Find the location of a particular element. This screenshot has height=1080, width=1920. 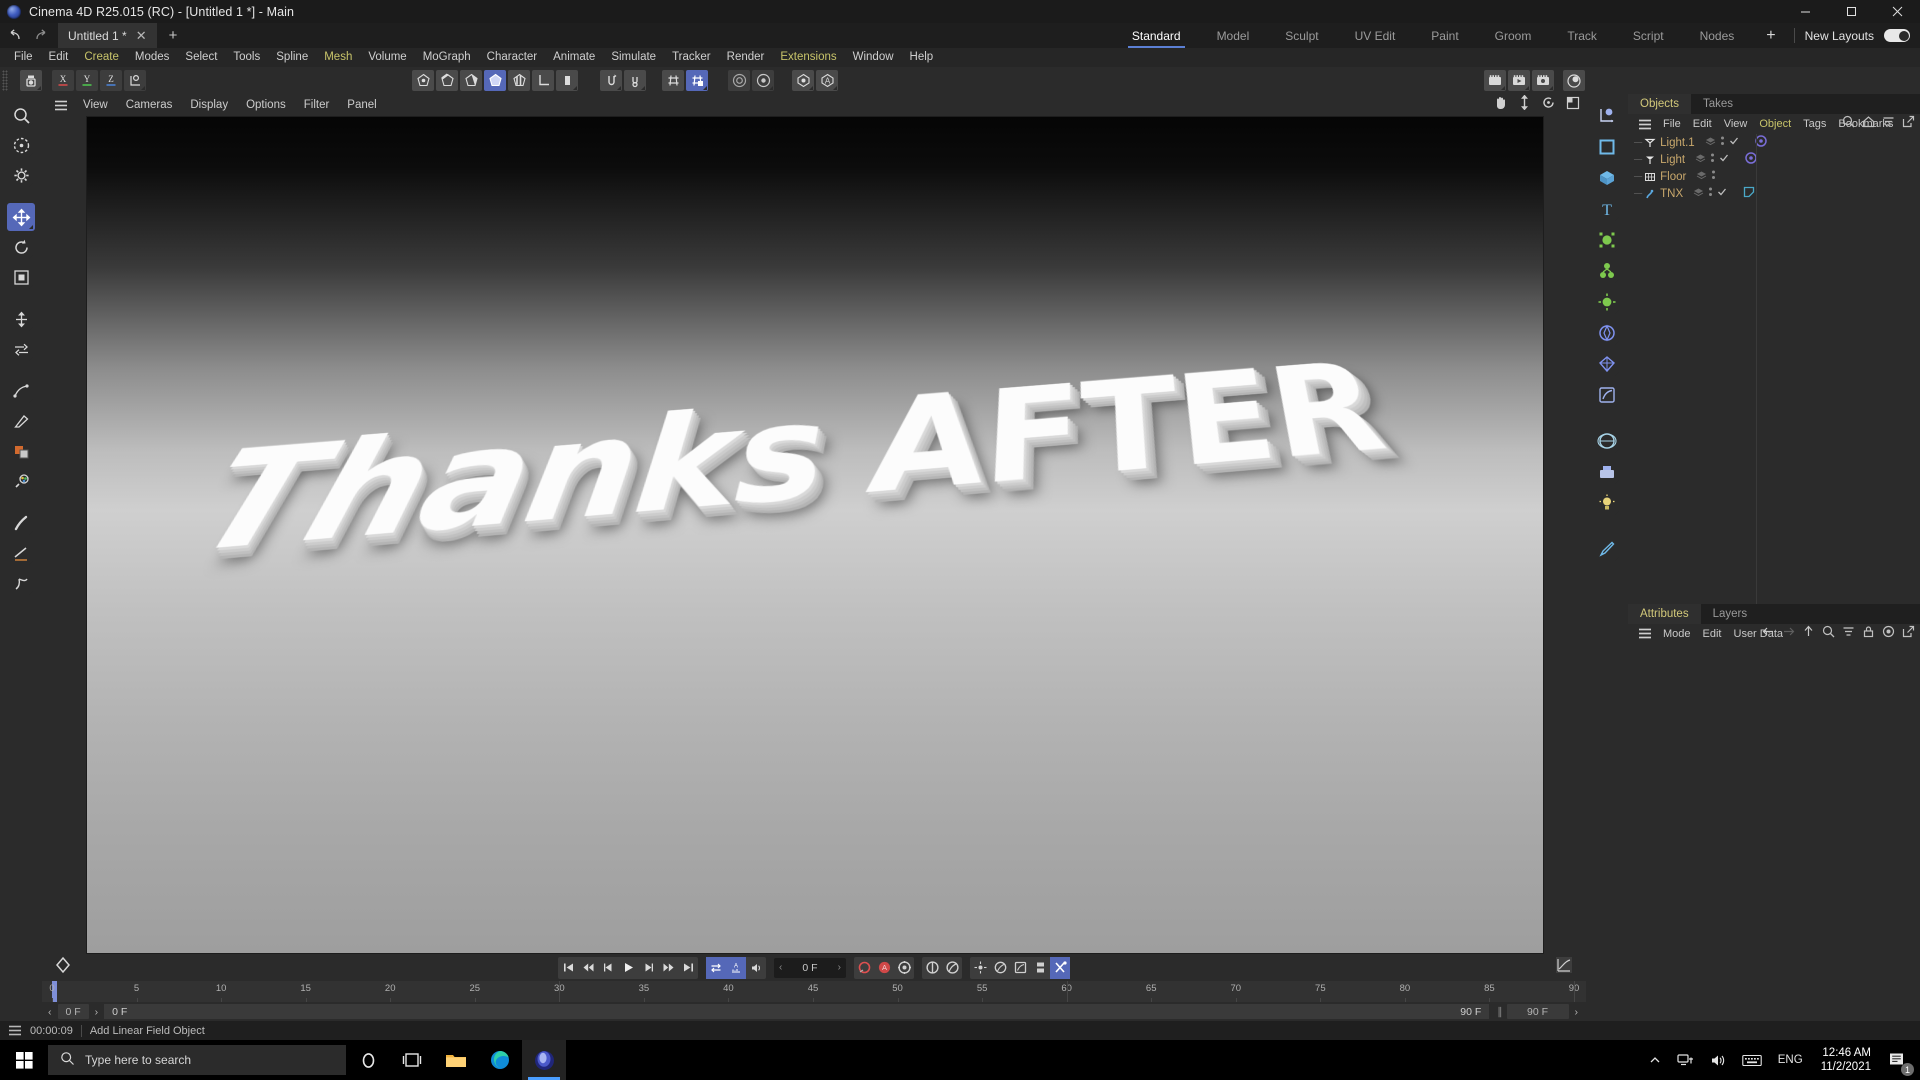

keyframe-settings-icon is located at coordinates (904, 968).